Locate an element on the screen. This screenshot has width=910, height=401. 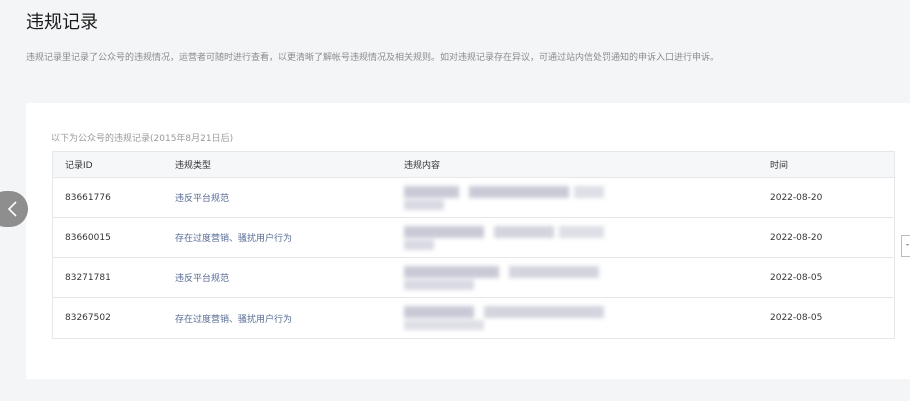
record-id: 83271781 is located at coordinates (88, 277).